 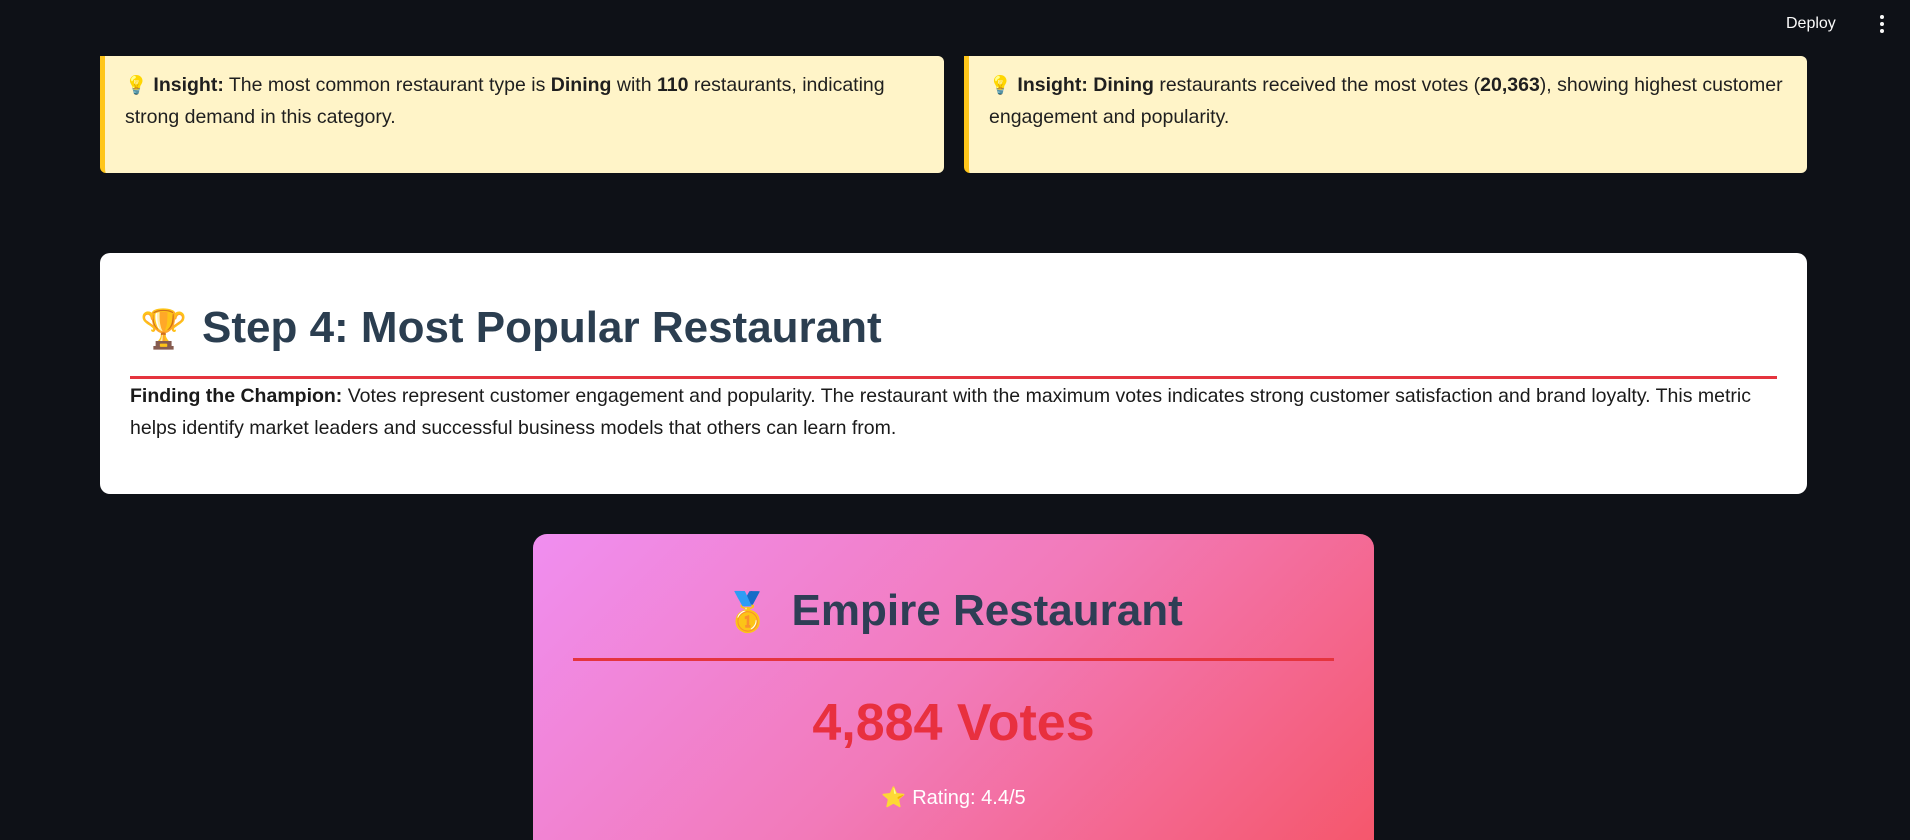 What do you see at coordinates (672, 85) in the screenshot?
I see `insight-highlight: 110` at bounding box center [672, 85].